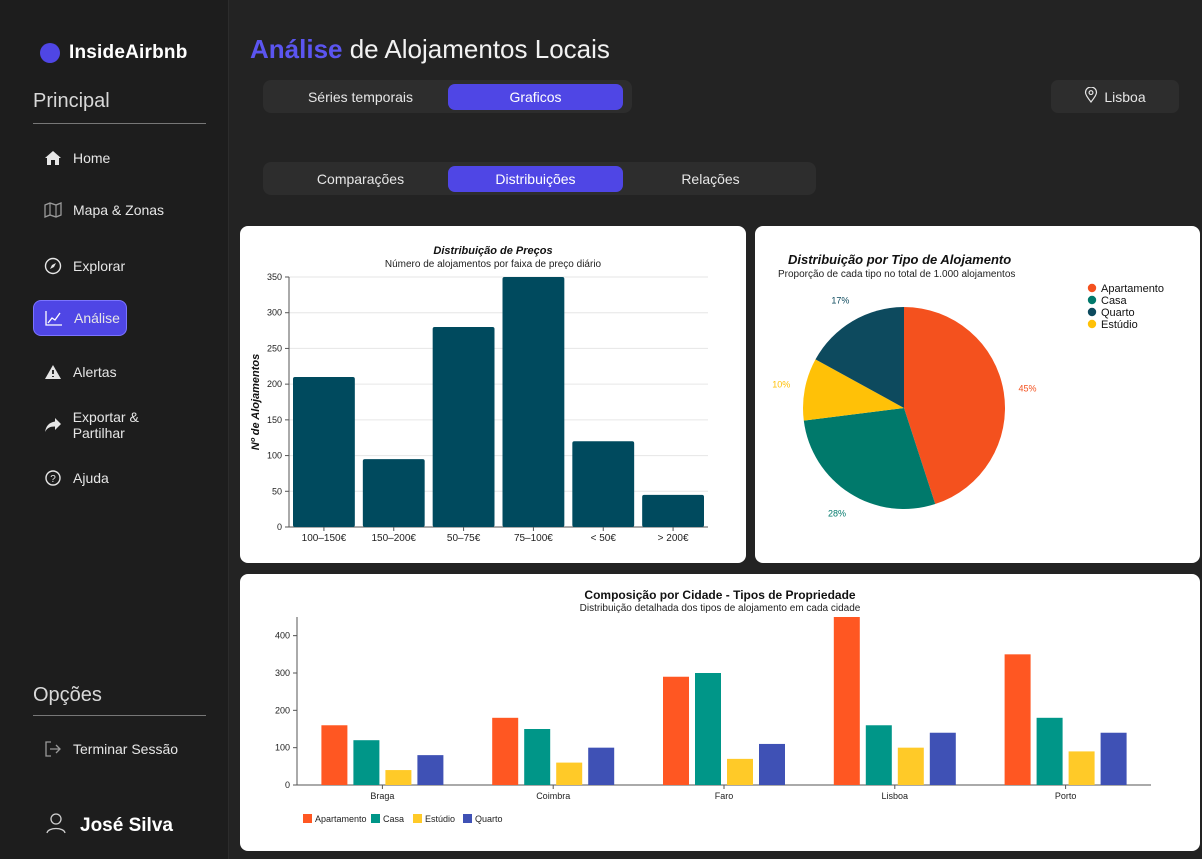  Describe the element at coordinates (54, 318) in the screenshot. I see `chart-line-icon` at that location.